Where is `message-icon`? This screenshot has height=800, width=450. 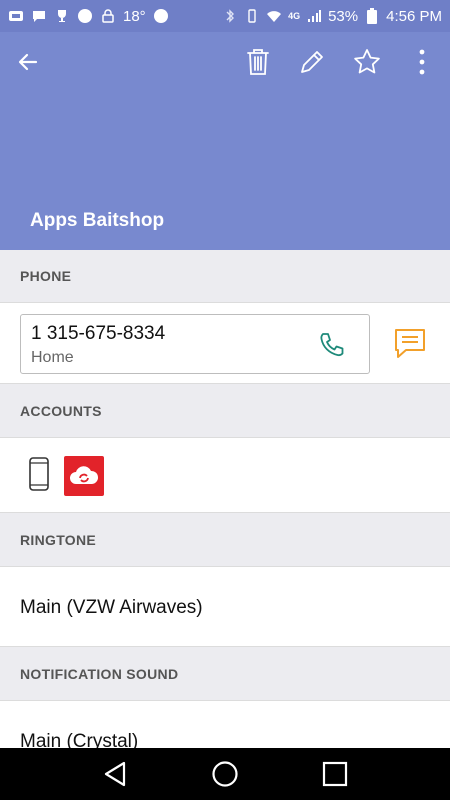
message-icon is located at coordinates (410, 343).